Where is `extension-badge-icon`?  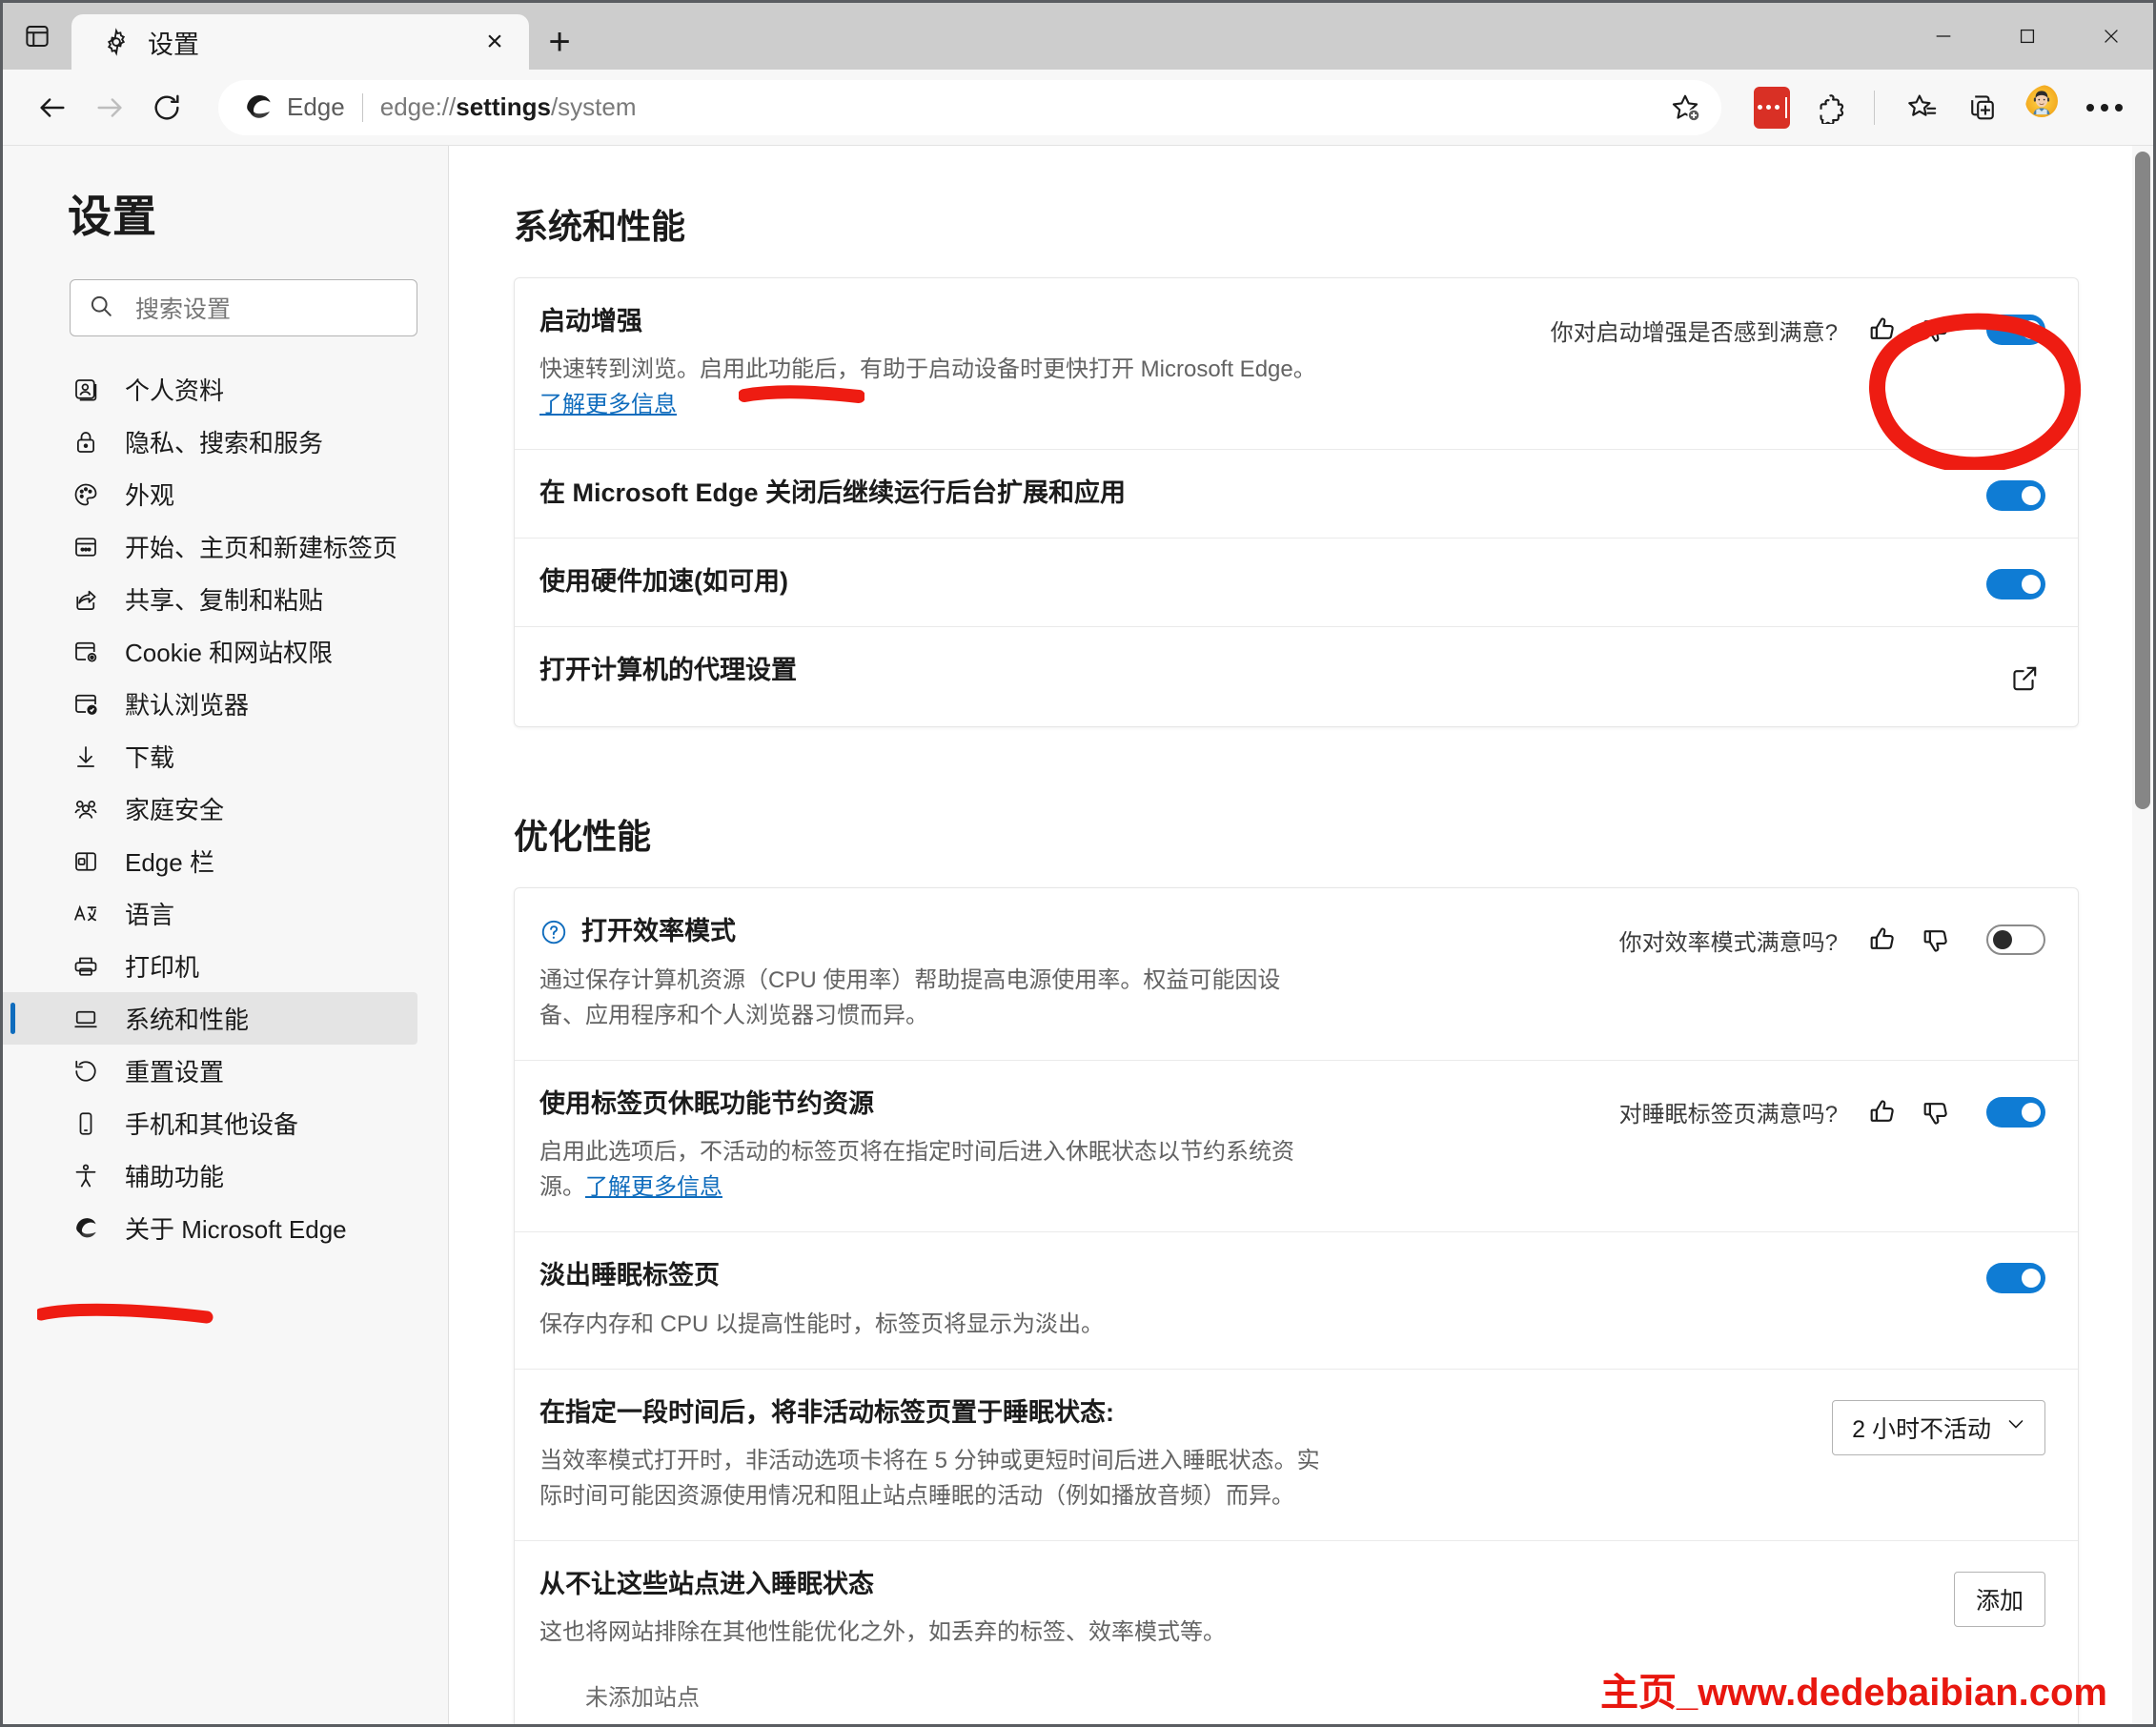
extension-badge-icon is located at coordinates (1772, 108).